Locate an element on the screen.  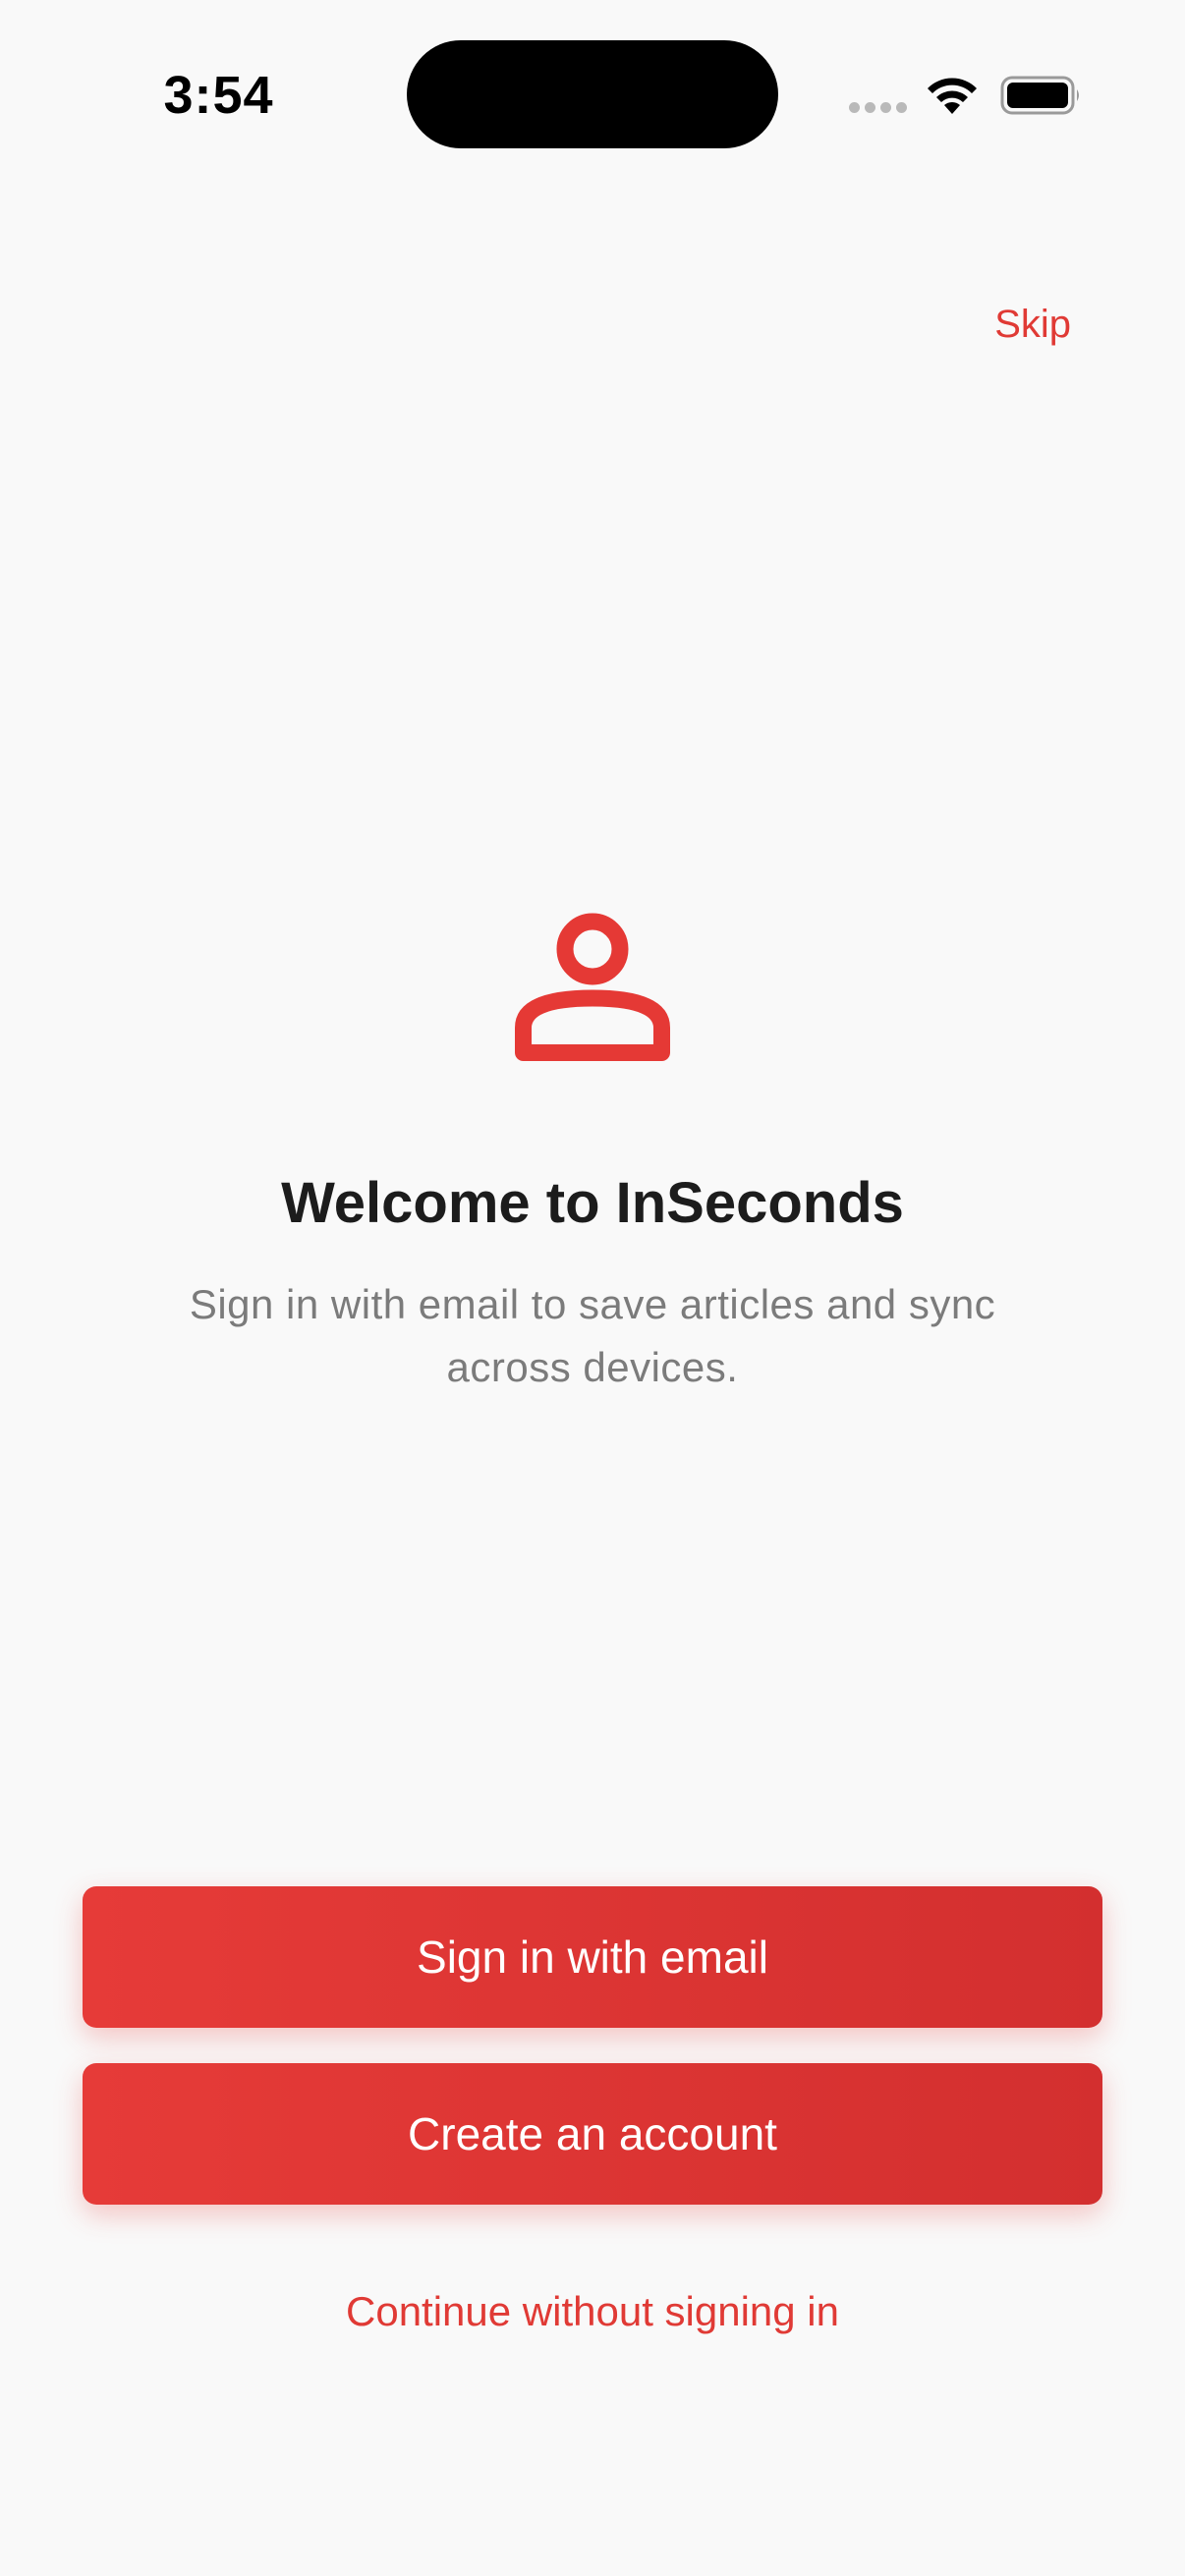
status-time: 3:54 is located at coordinates (219, 95).